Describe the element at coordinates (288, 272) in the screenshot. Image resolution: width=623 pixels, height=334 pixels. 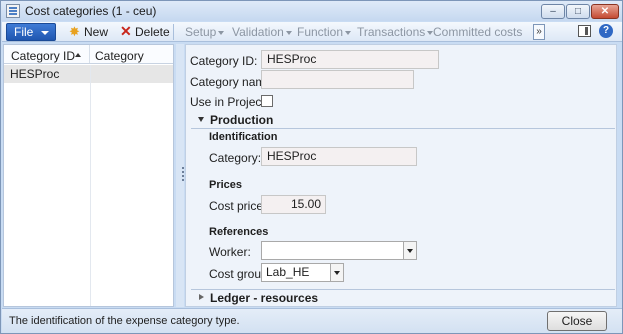
I see `cost-group-value: Lab_HE` at that location.